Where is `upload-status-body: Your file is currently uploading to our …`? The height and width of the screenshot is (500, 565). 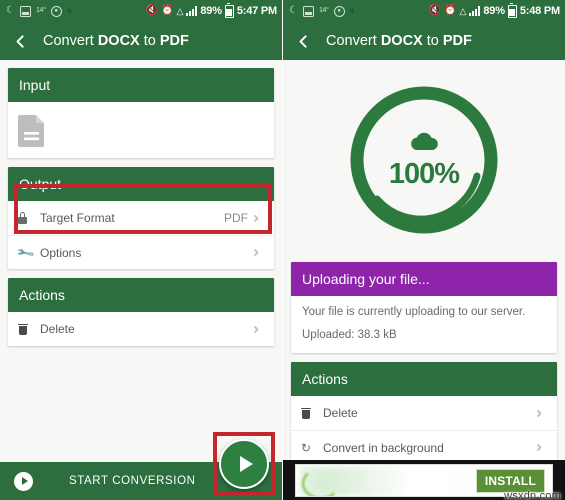
upload-status-body: Your file is currently uploading to our … is located at coordinates (424, 324).